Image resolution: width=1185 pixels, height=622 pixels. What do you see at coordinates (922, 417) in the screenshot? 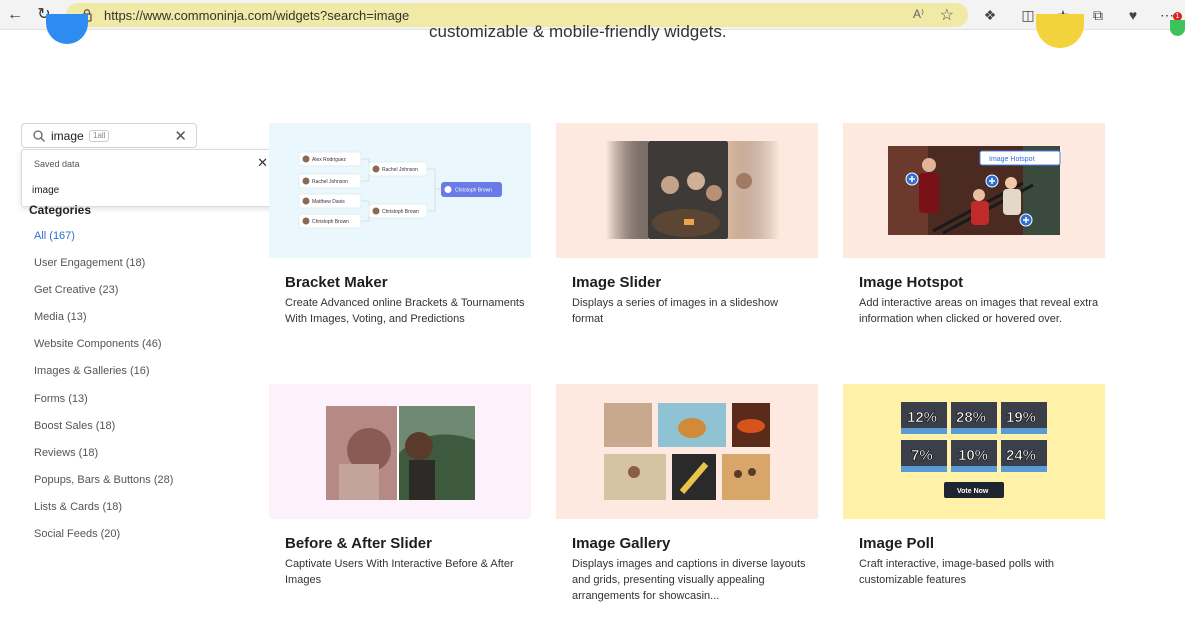
I see `poll-percent: 12%` at bounding box center [922, 417].